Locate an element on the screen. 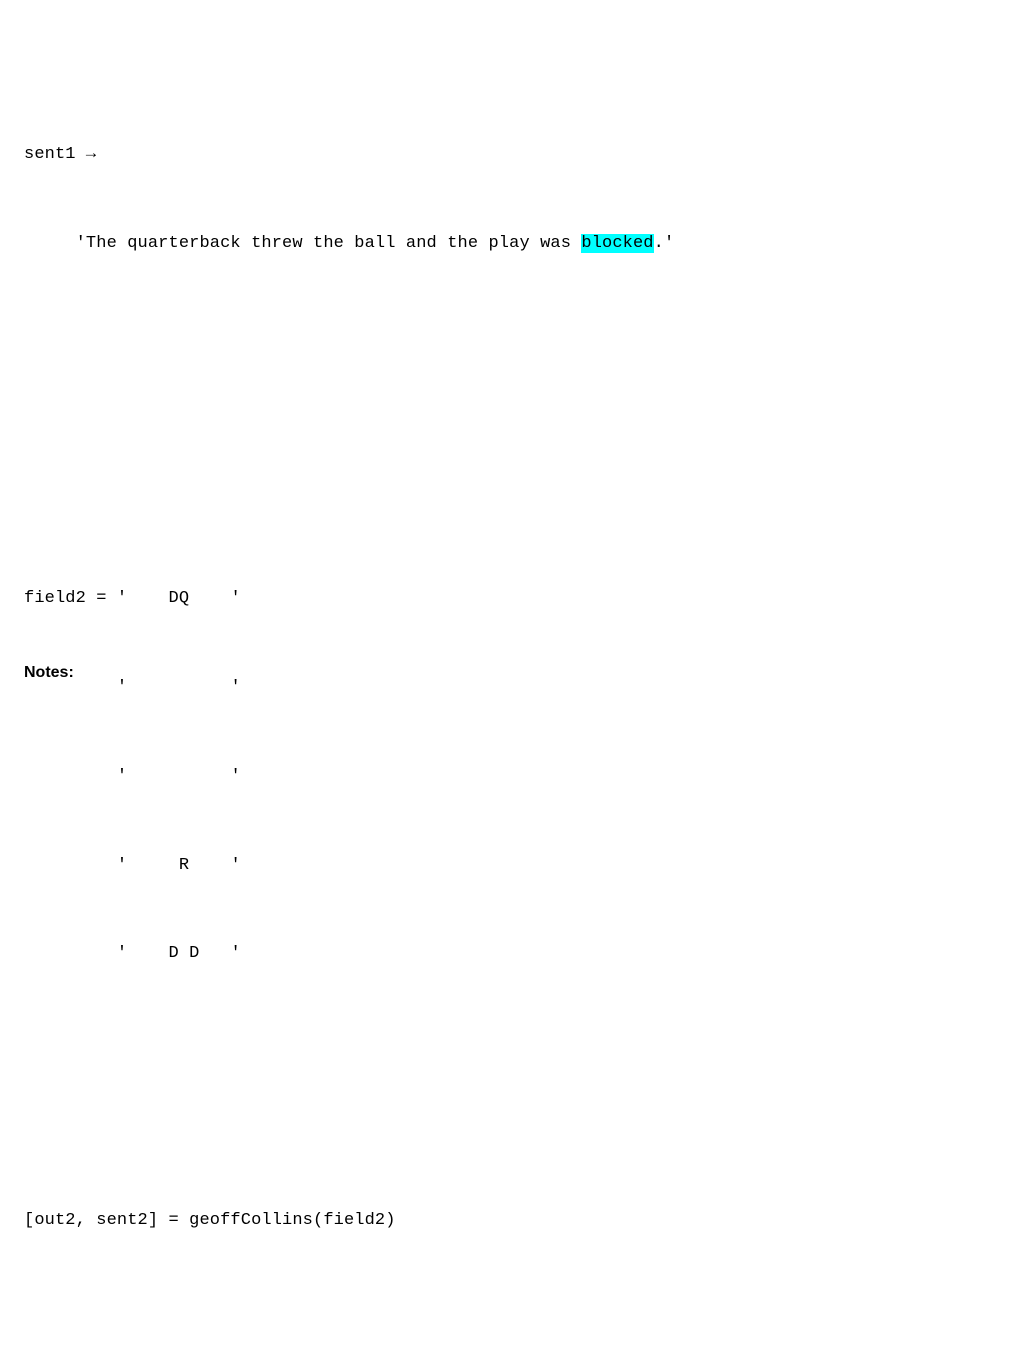  notes-heading: Notes: is located at coordinates (49, 672).